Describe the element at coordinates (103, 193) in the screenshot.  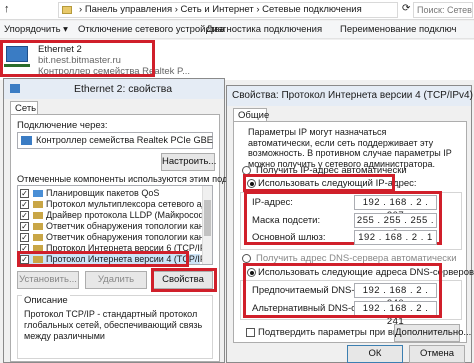
I see `component-label: Планировщик пакетов QoS` at that location.